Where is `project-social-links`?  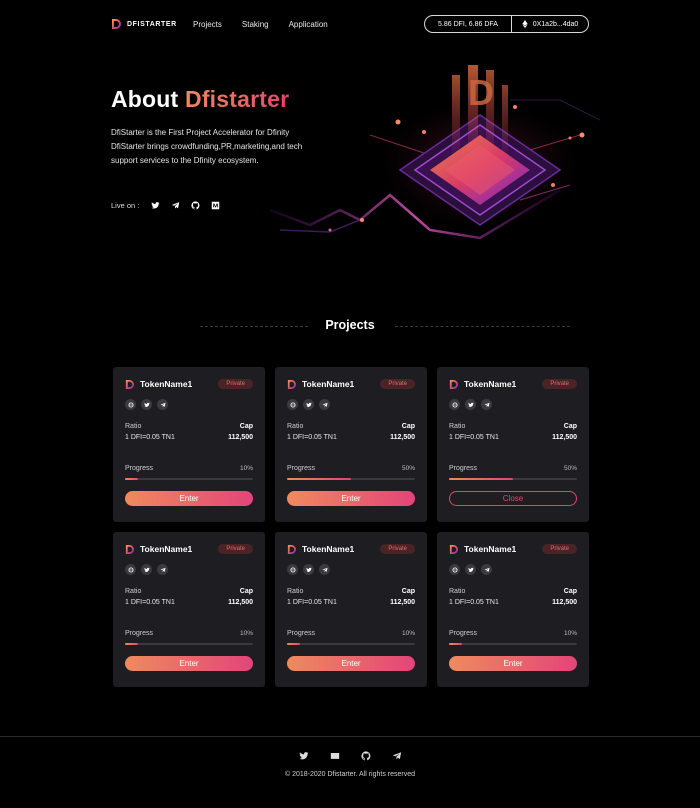
project-social-links is located at coordinates (146, 404).